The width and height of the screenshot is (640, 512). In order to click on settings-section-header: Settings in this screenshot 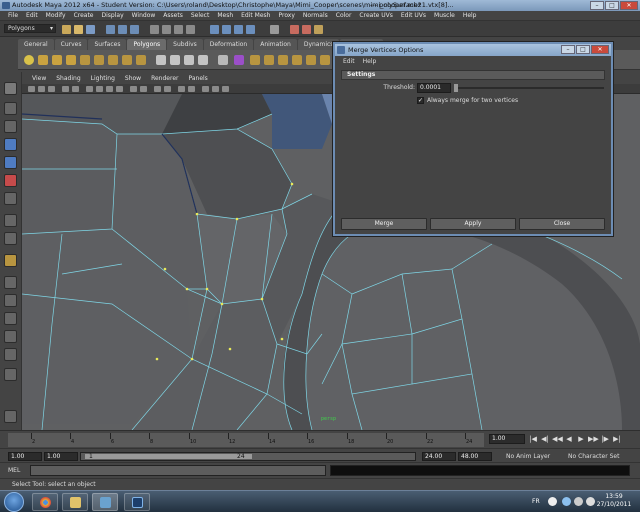, I will do `click(473, 75)`.